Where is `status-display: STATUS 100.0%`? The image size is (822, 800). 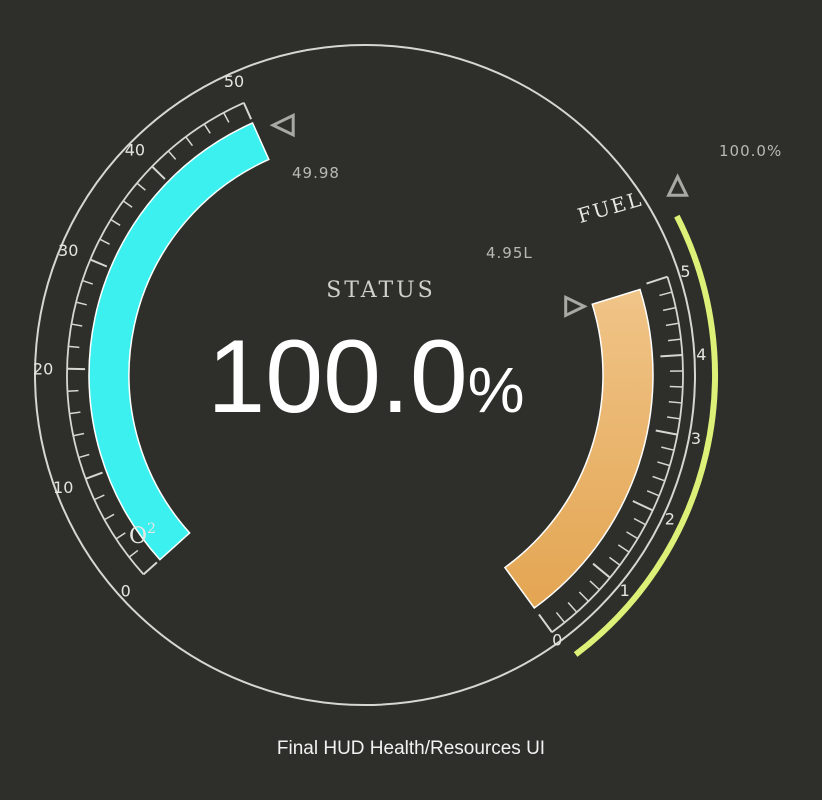
status-display: STATUS 100.0% is located at coordinates (365, 356).